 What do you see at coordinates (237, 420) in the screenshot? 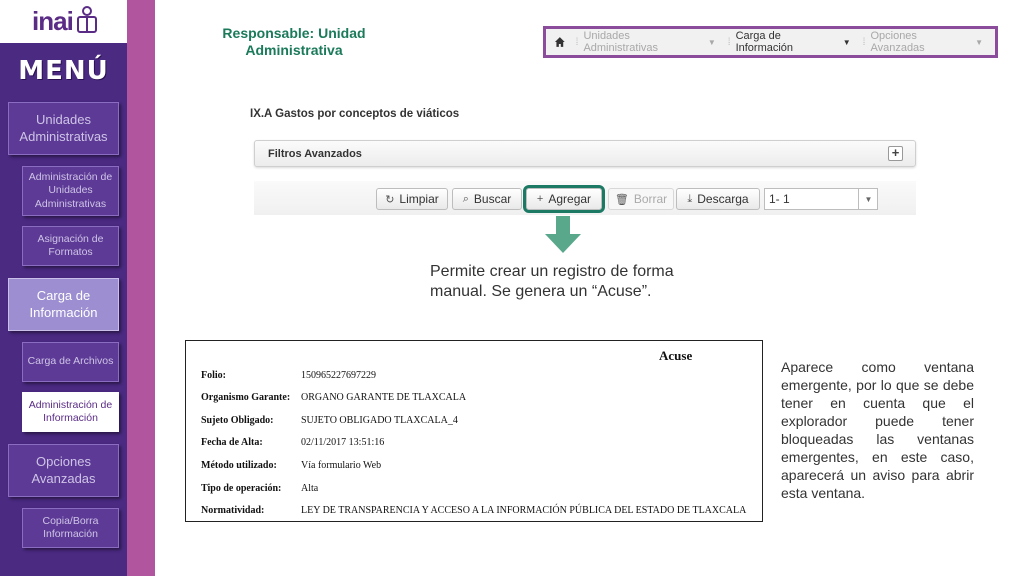
I see `acuse-row-label: Sujeto Obligado:` at bounding box center [237, 420].